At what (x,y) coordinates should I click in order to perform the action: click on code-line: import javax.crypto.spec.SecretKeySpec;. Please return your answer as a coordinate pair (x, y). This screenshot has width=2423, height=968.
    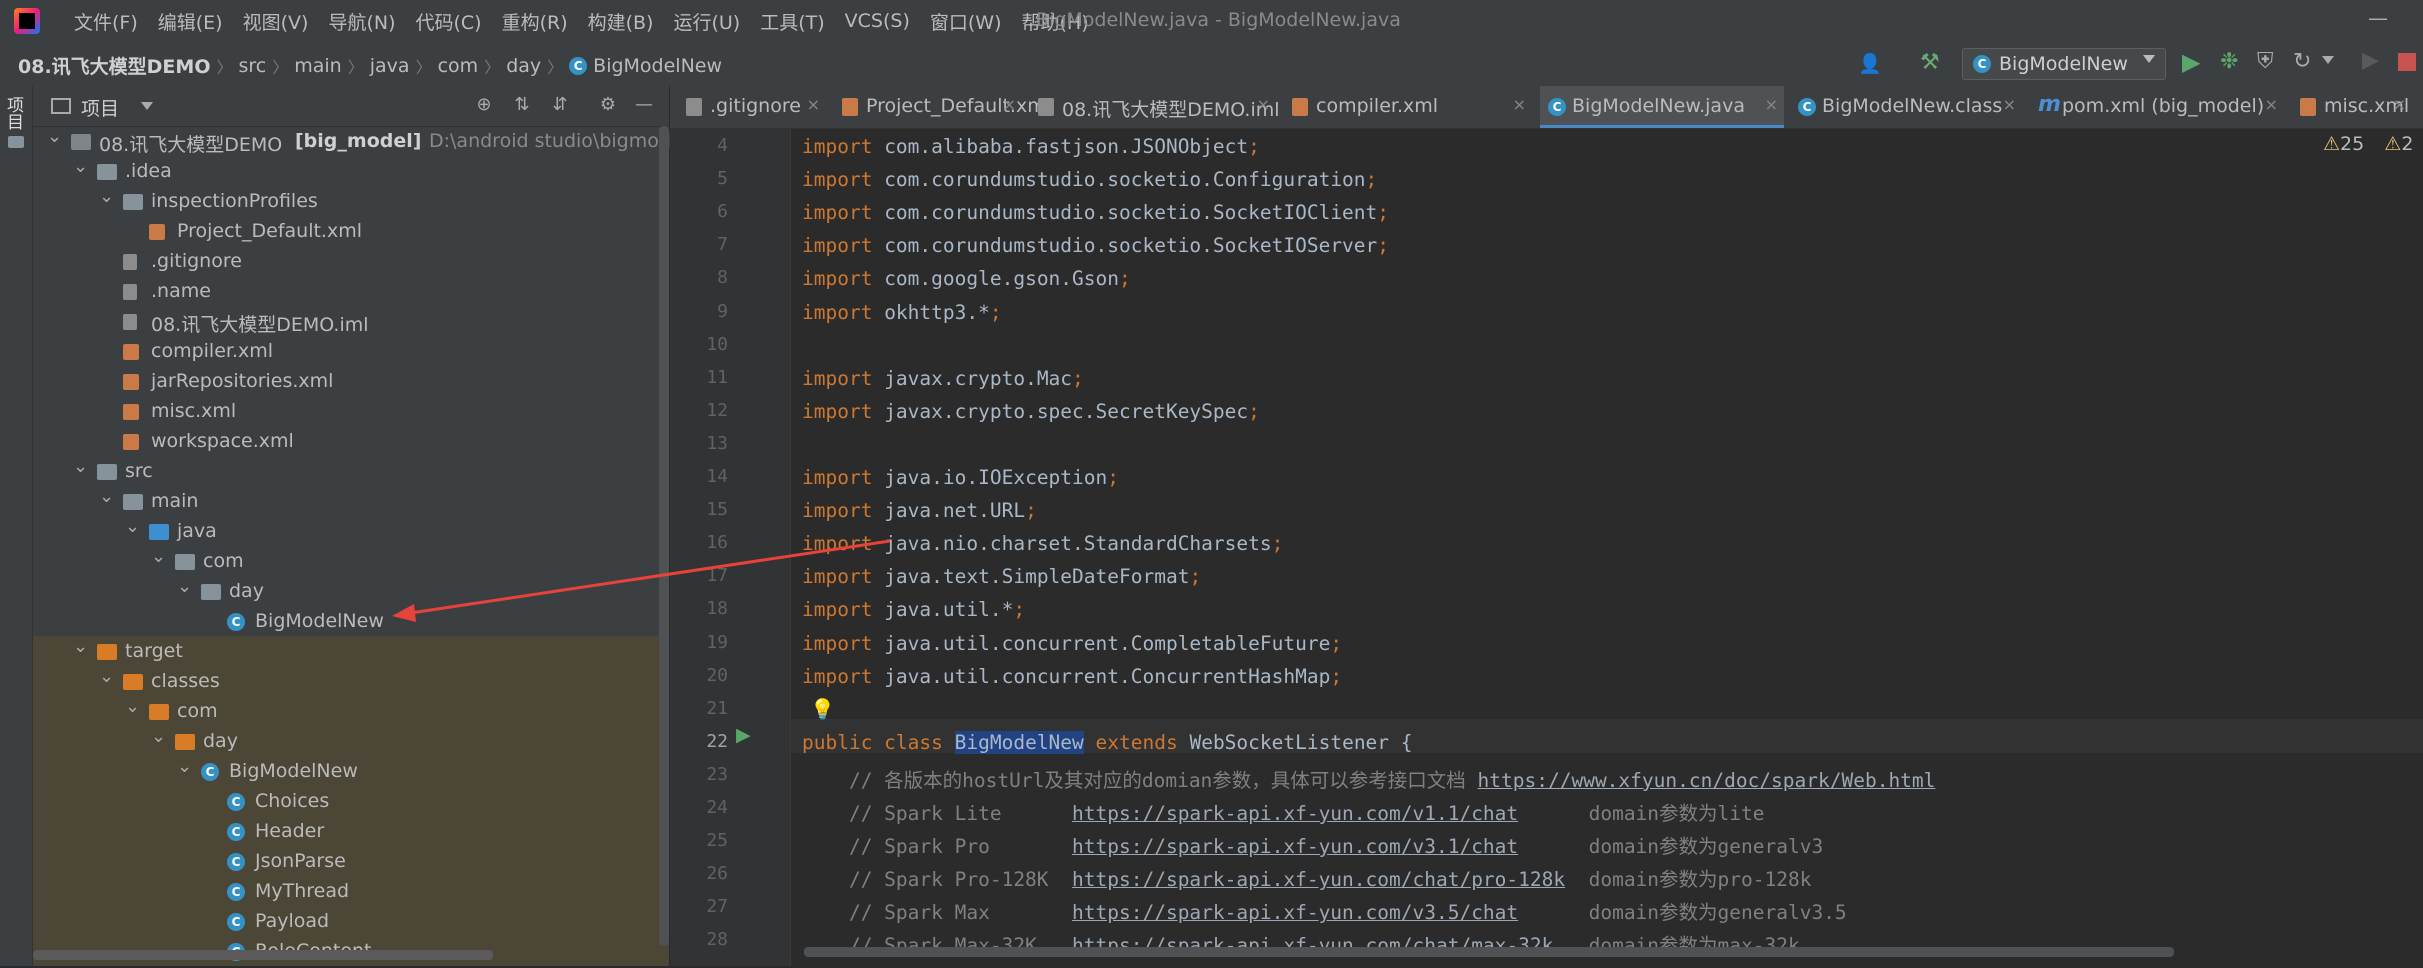
    Looking at the image, I should click on (1031, 411).